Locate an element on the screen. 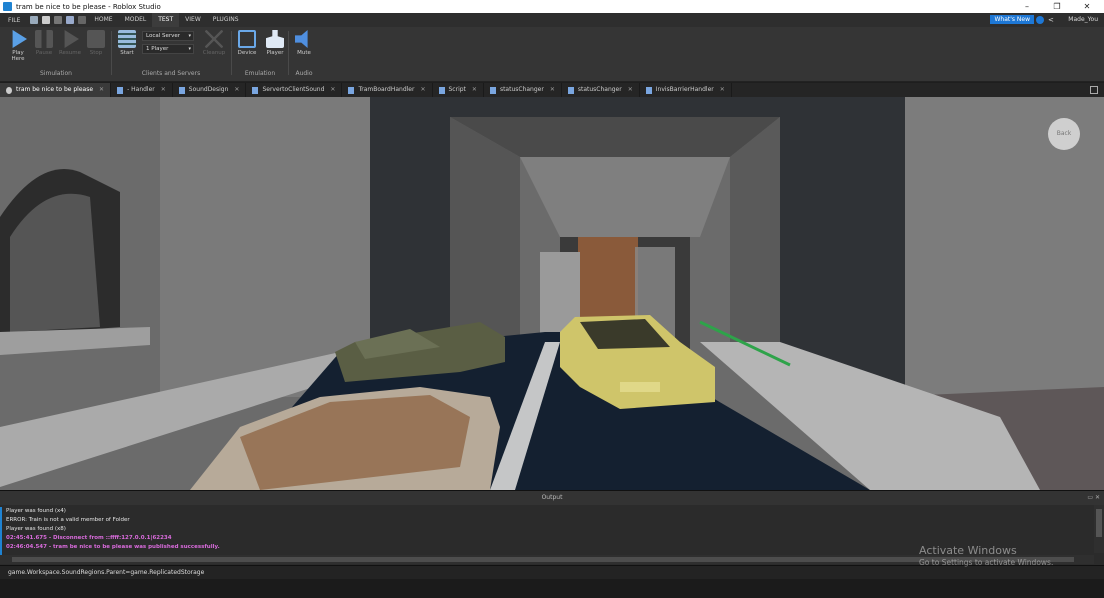  roblox-studio-logo-icon is located at coordinates (7, 6).